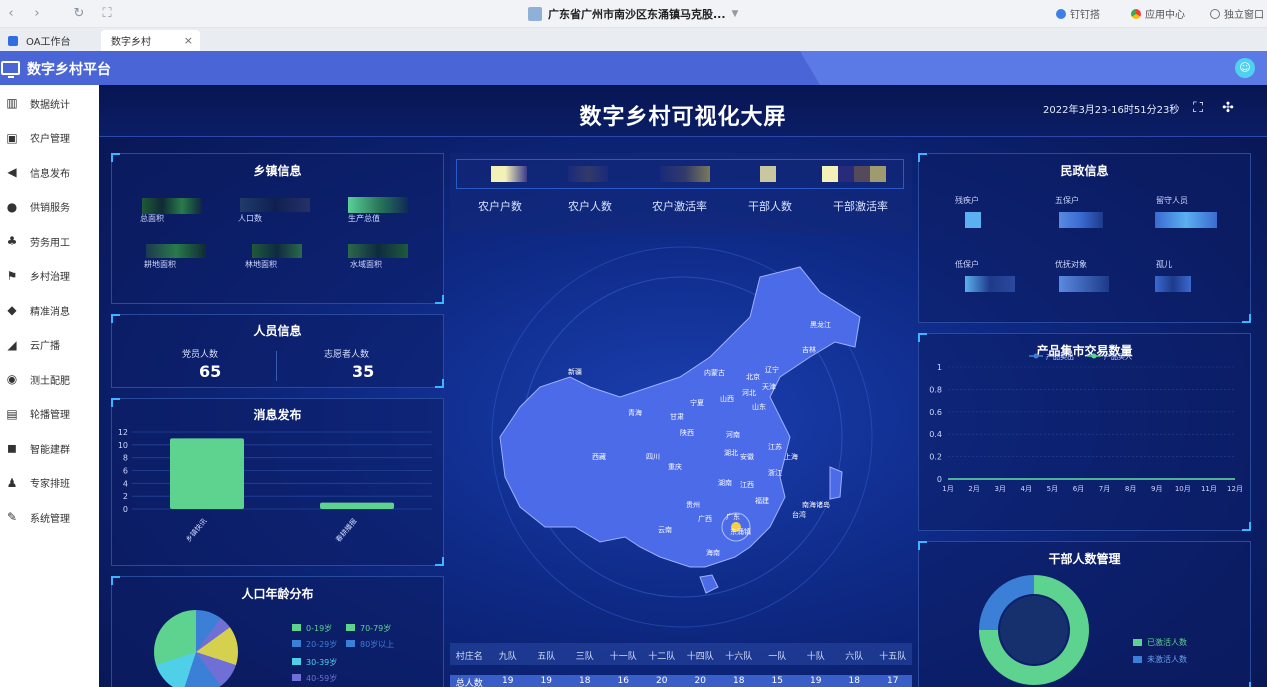  Describe the element at coordinates (296, 661) in the screenshot. I see `legend-swatch` at that location.